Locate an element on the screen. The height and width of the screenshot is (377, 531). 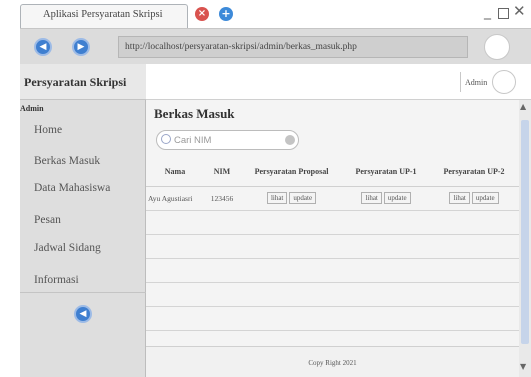
clear-search-icon is located at coordinates (290, 140).